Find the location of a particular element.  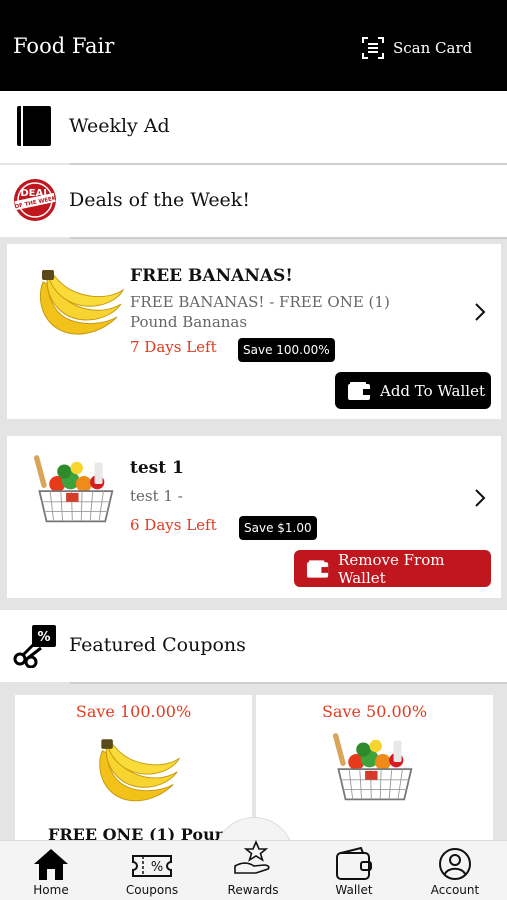

app-header: Food Fair Scan Card is located at coordinates (253, 45).